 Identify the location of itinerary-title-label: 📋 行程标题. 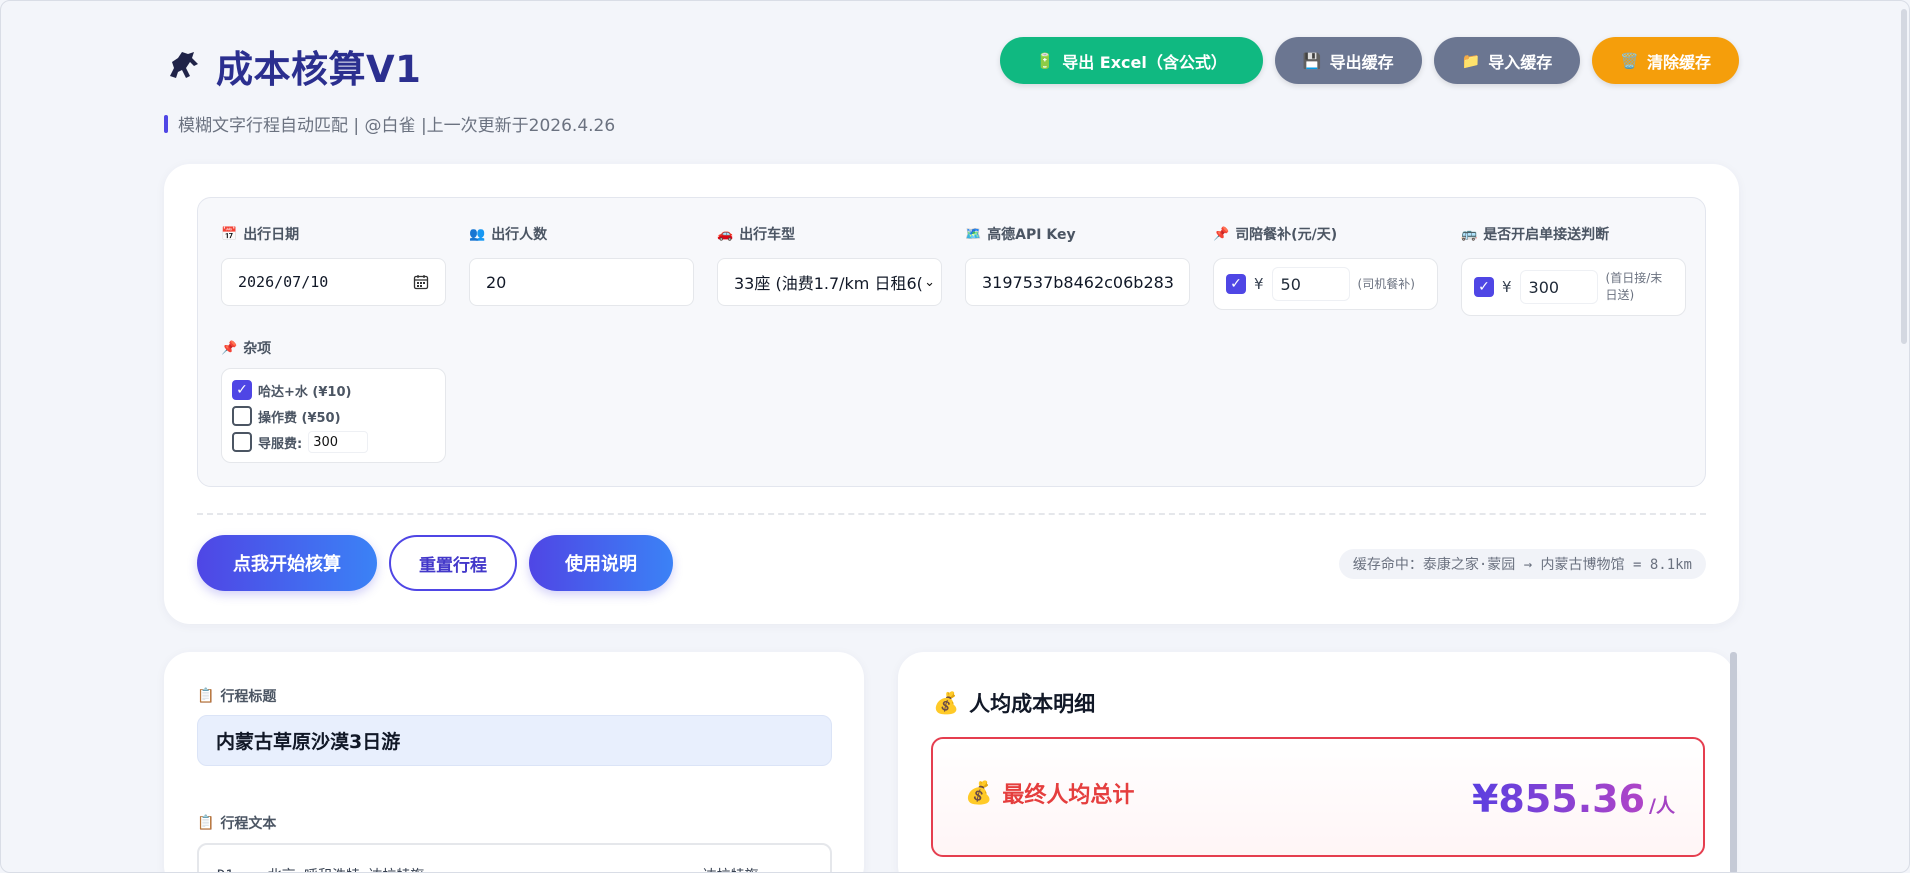
(236, 696).